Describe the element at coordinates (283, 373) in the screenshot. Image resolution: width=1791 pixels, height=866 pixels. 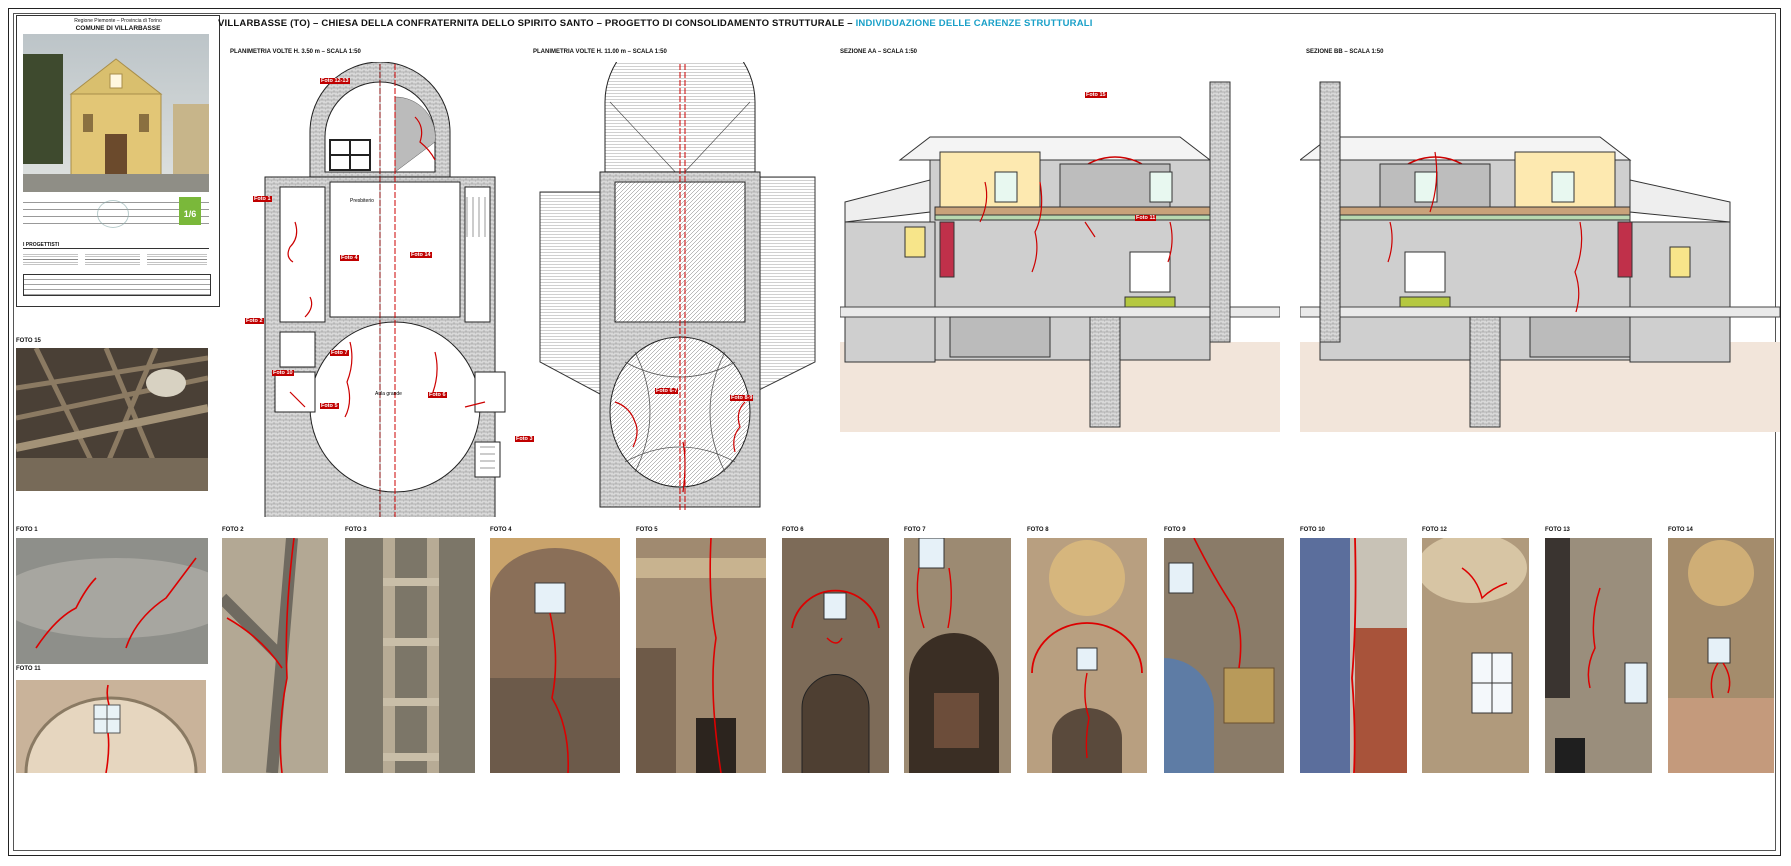
I see `annotation: Foto 10` at that location.